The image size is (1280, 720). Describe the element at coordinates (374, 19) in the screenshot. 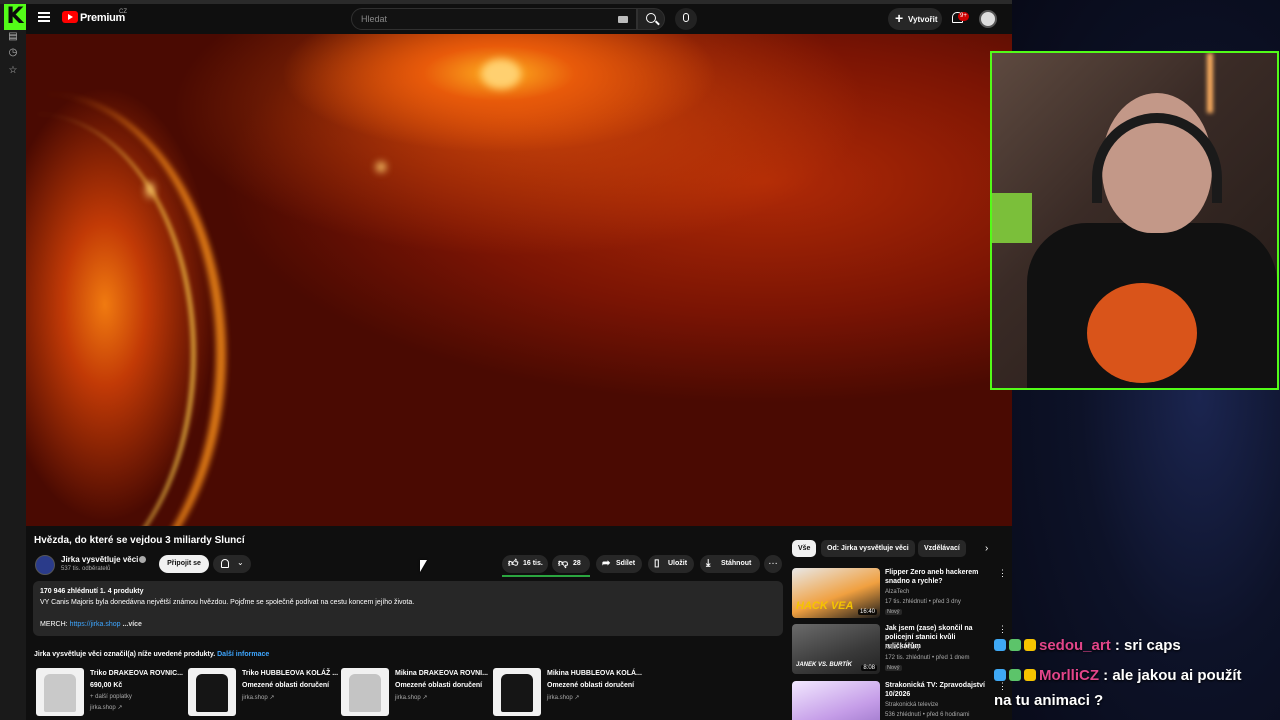

I see `search-placeholder: Hledat` at that location.